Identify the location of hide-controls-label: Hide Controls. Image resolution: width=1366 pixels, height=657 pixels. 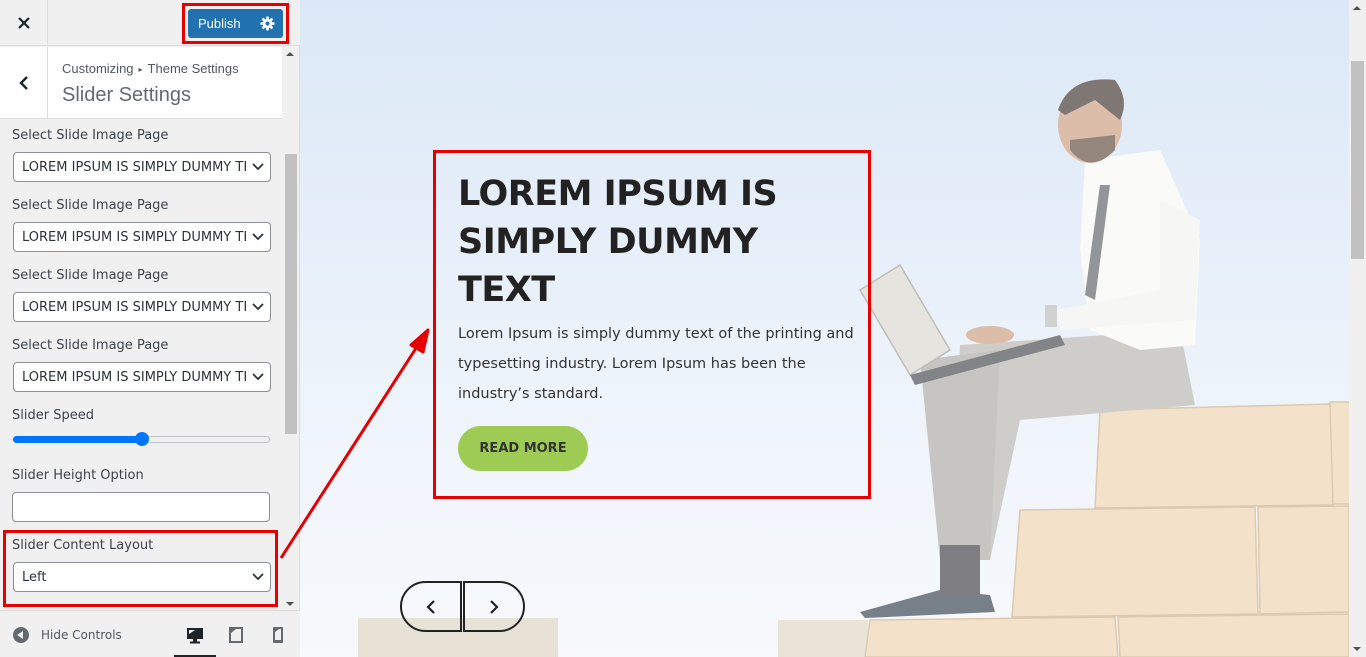
(81, 635).